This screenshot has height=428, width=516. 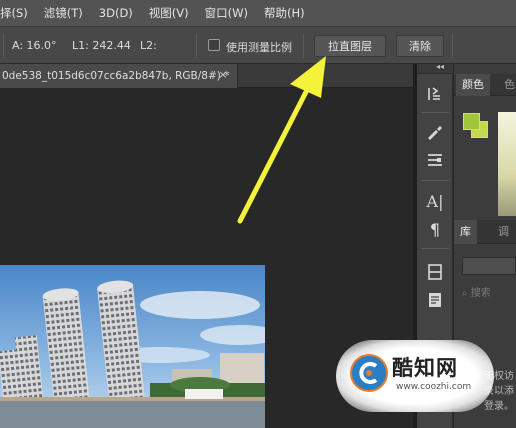 I want to click on foreground-color-swatch, so click(x=471, y=121).